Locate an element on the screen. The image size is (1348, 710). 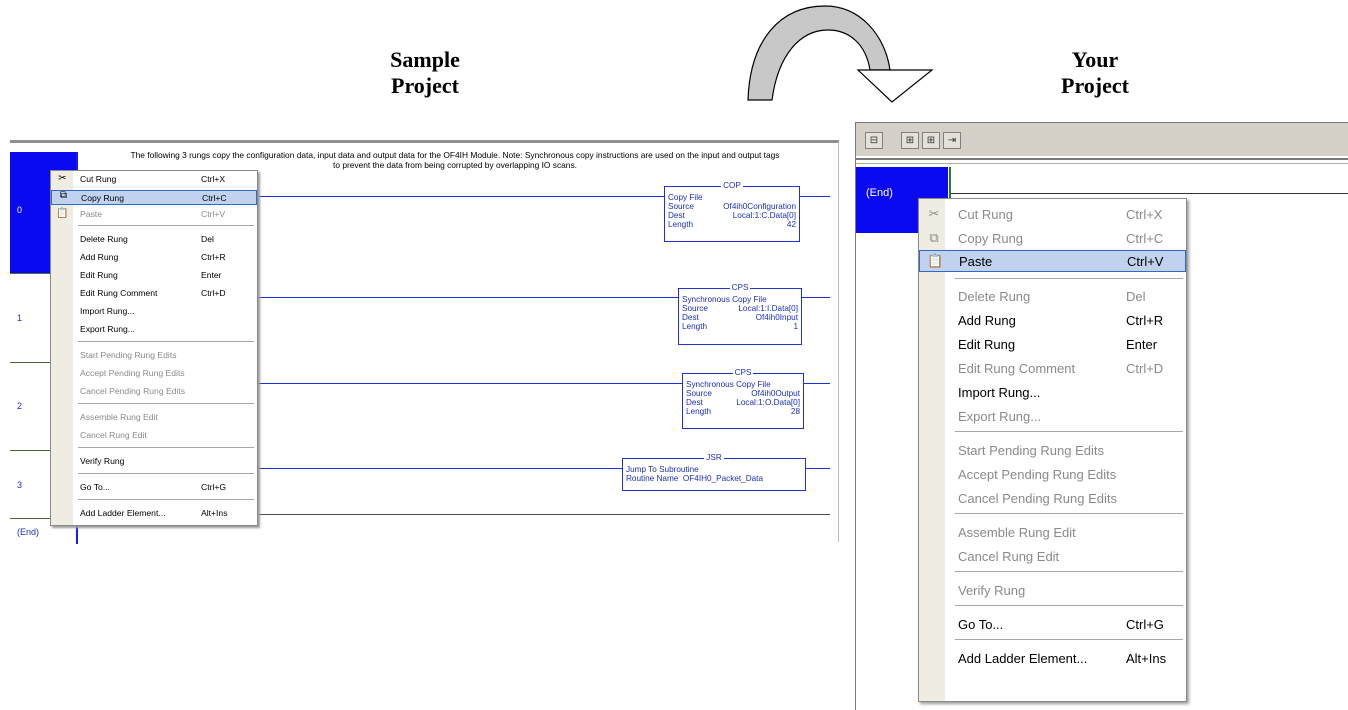
rung-number-label: 0 is located at coordinates (20, 210).